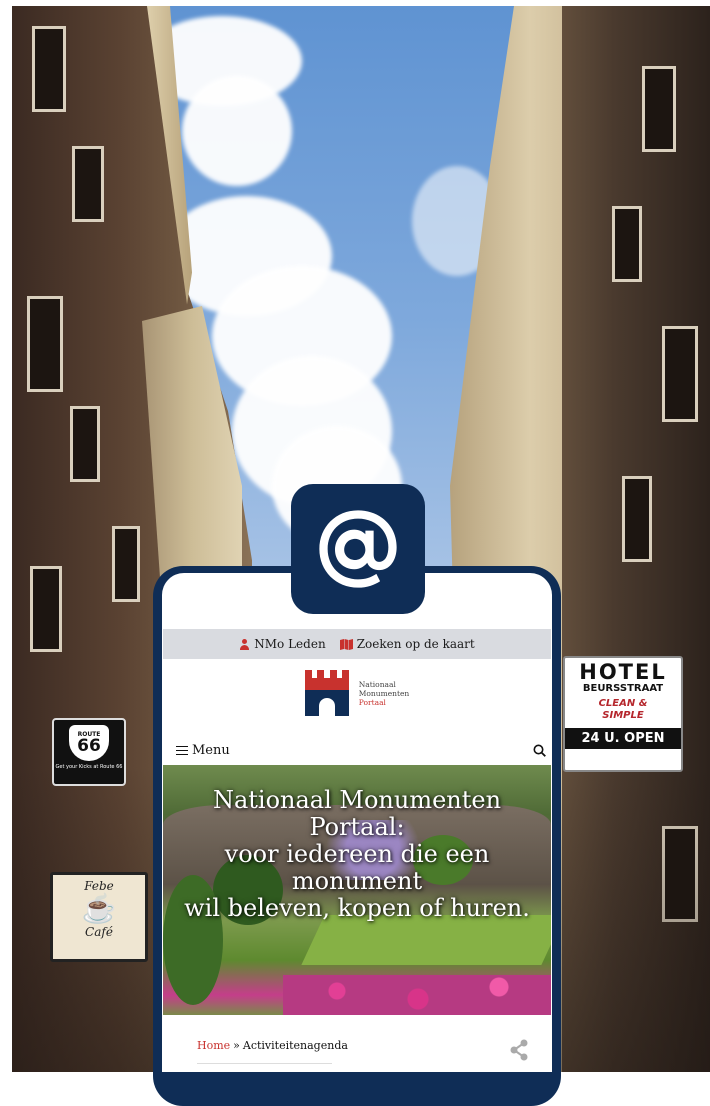  I want to click on cafe-sign: Febe ☕ Café, so click(99, 917).